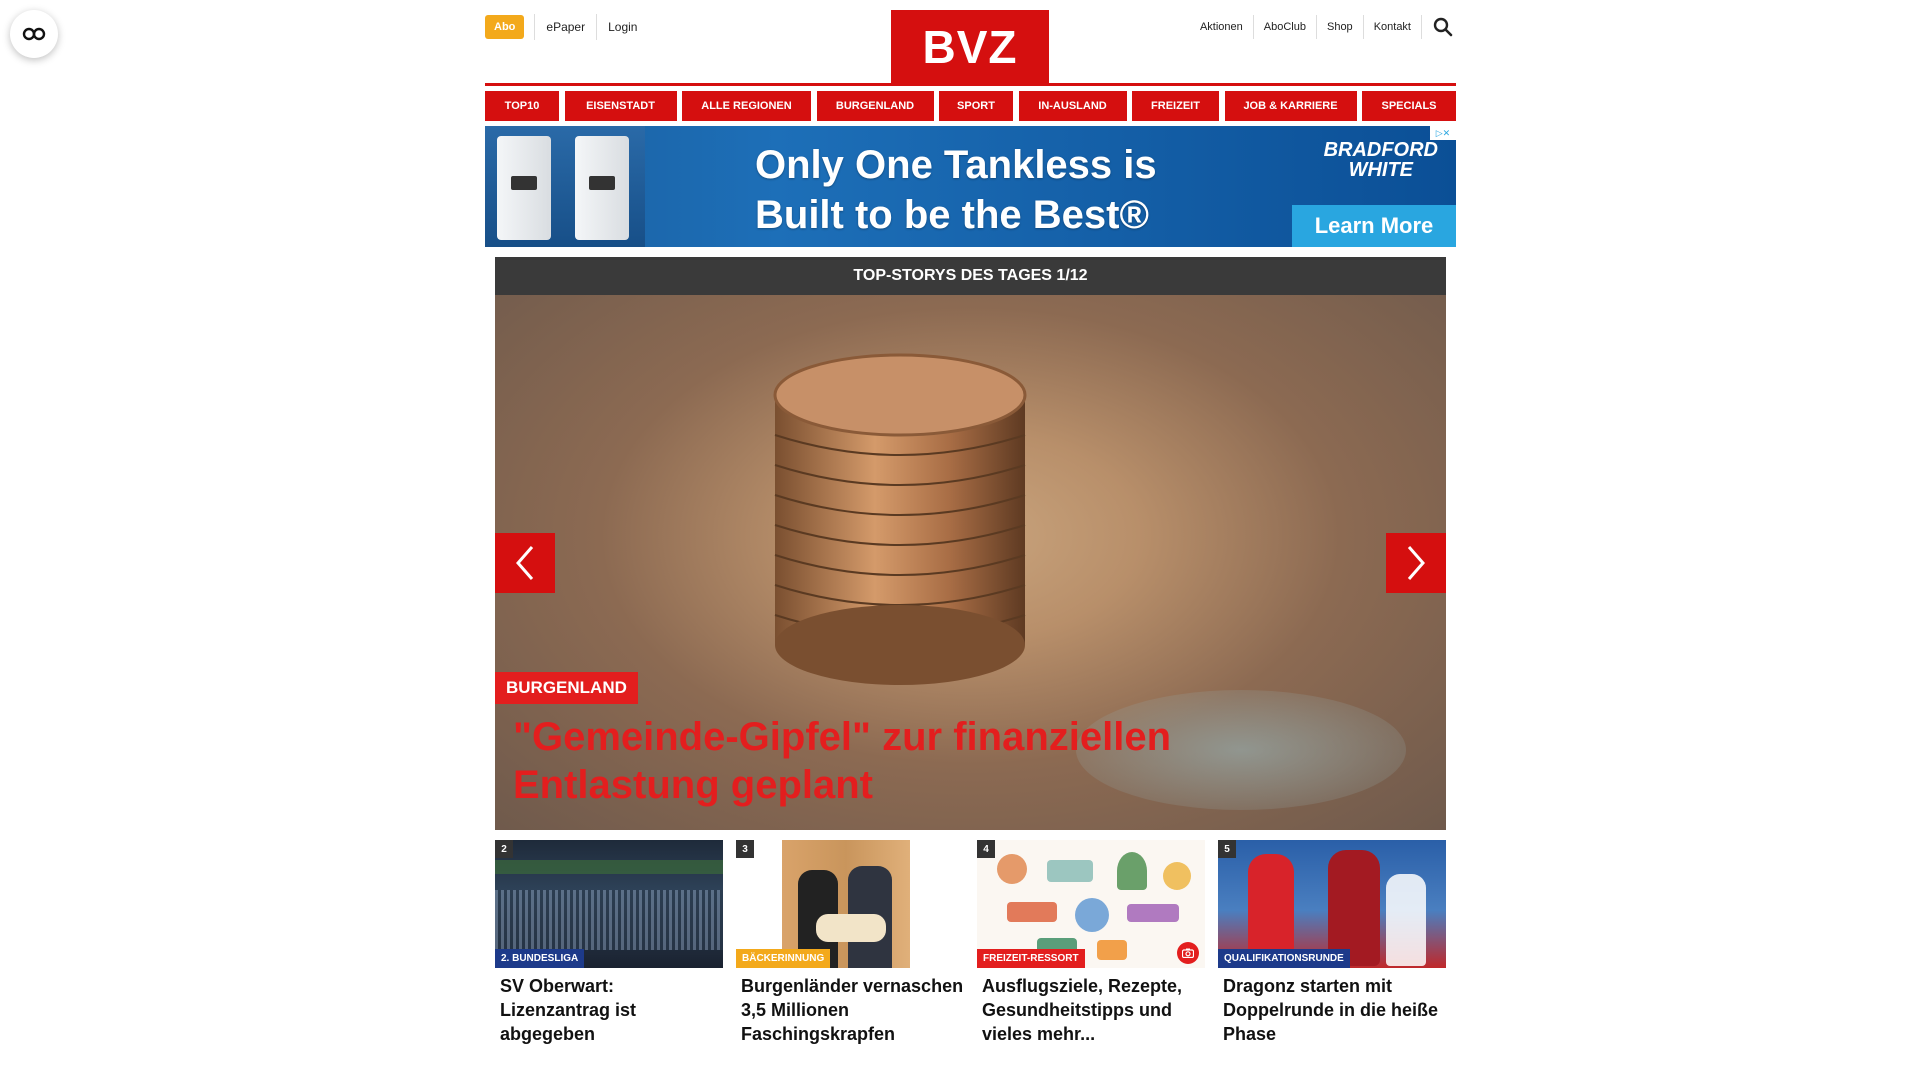  What do you see at coordinates (1380, 150) in the screenshot?
I see `ad-brand-line1: BRADFORD` at bounding box center [1380, 150].